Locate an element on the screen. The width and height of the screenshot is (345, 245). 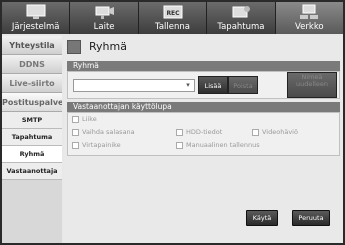
tab-network: Verkko is located at coordinates (309, 18).